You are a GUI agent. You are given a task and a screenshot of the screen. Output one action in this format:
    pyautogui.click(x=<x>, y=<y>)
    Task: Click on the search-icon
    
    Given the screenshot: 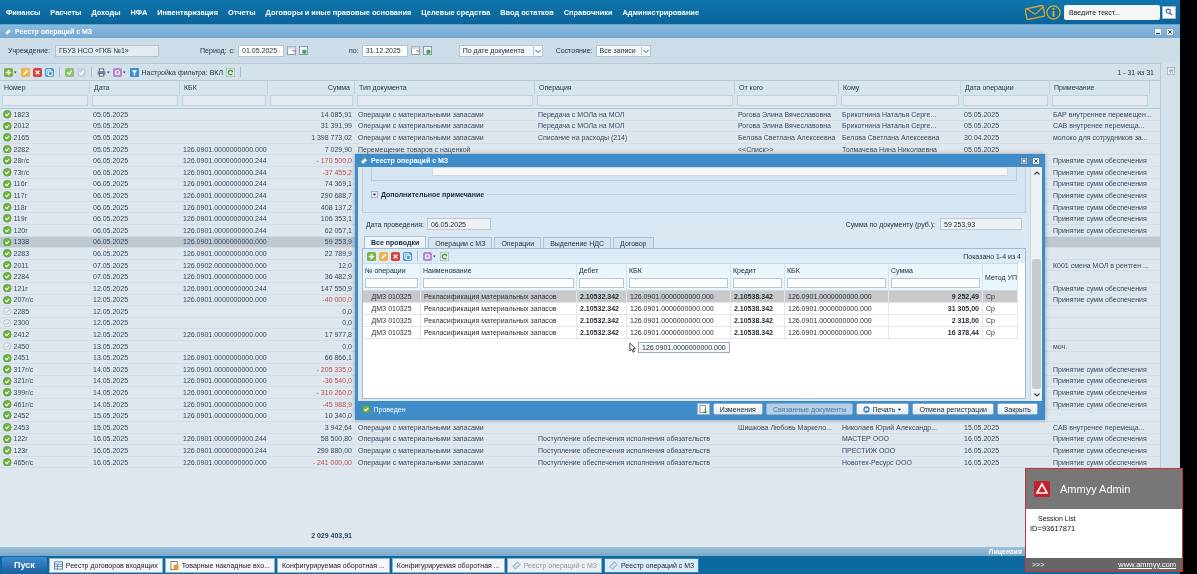 What is the action you would take?
    pyautogui.click(x=1169, y=12)
    